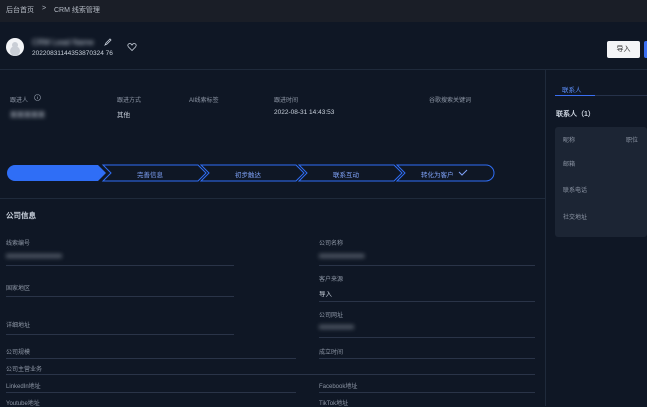 The height and width of the screenshot is (407, 647). What do you see at coordinates (129, 101) in the screenshot?
I see `follow-method-label: 跟进方式` at bounding box center [129, 101].